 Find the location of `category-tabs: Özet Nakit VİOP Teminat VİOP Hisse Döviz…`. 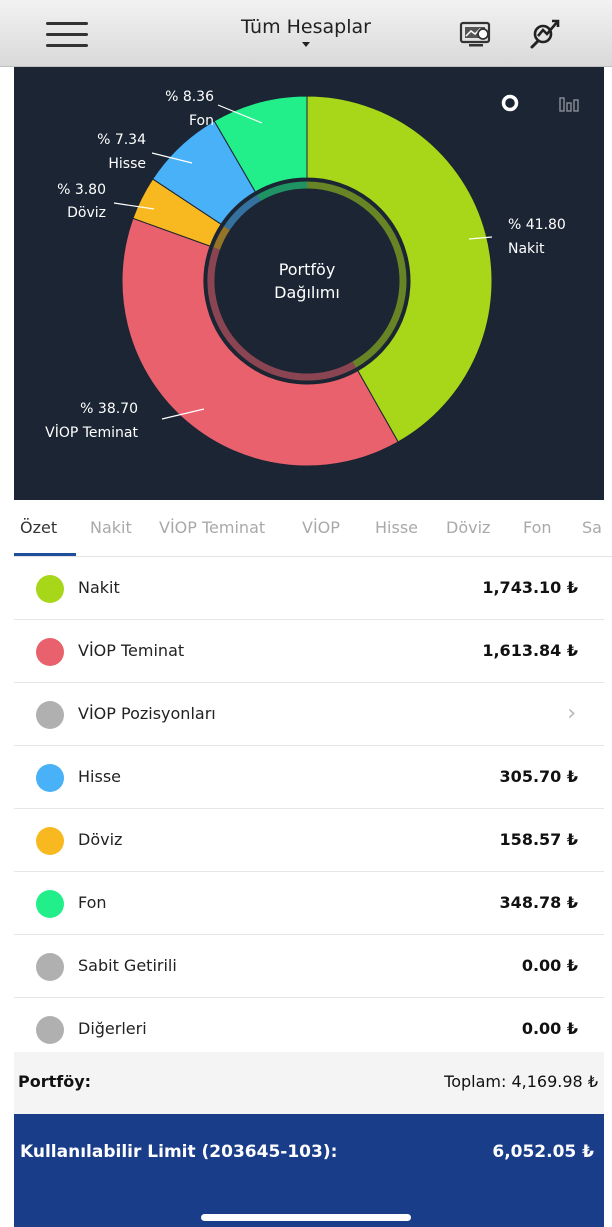

category-tabs: Özet Nakit VİOP Teminat VİOP Hisse Döviz… is located at coordinates (313, 528).